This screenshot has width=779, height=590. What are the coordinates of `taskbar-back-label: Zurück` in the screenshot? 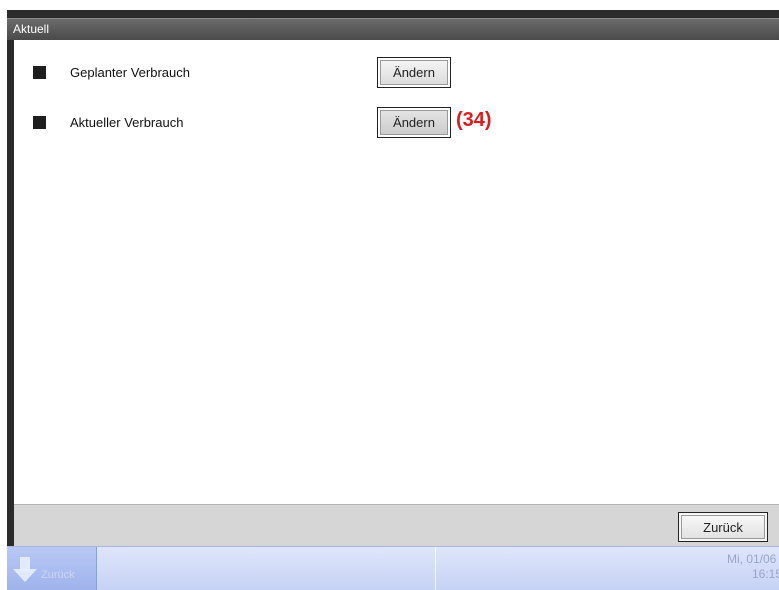 It's located at (58, 575).